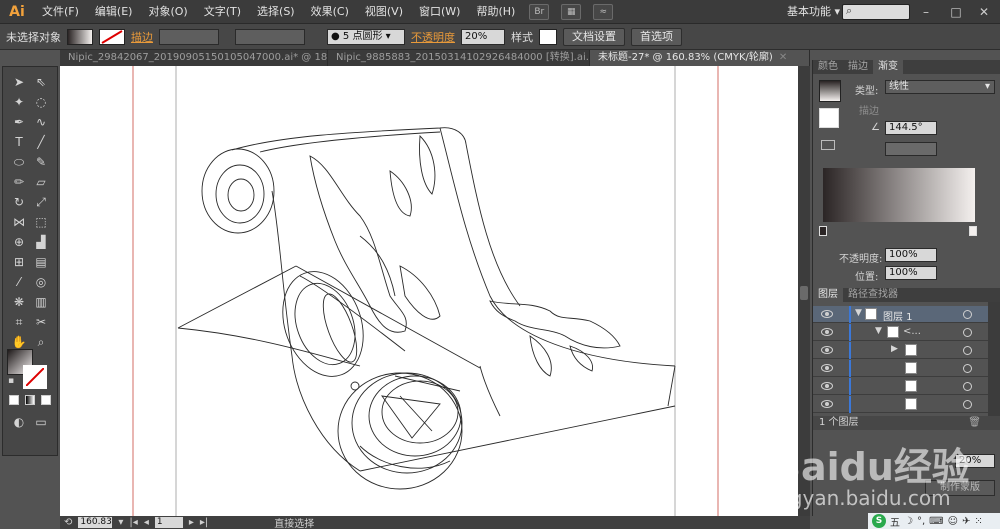 The width and height of the screenshot is (1000, 529). Describe the element at coordinates (594, 36) in the screenshot. I see `document-setup-button: 文档设置` at that location.